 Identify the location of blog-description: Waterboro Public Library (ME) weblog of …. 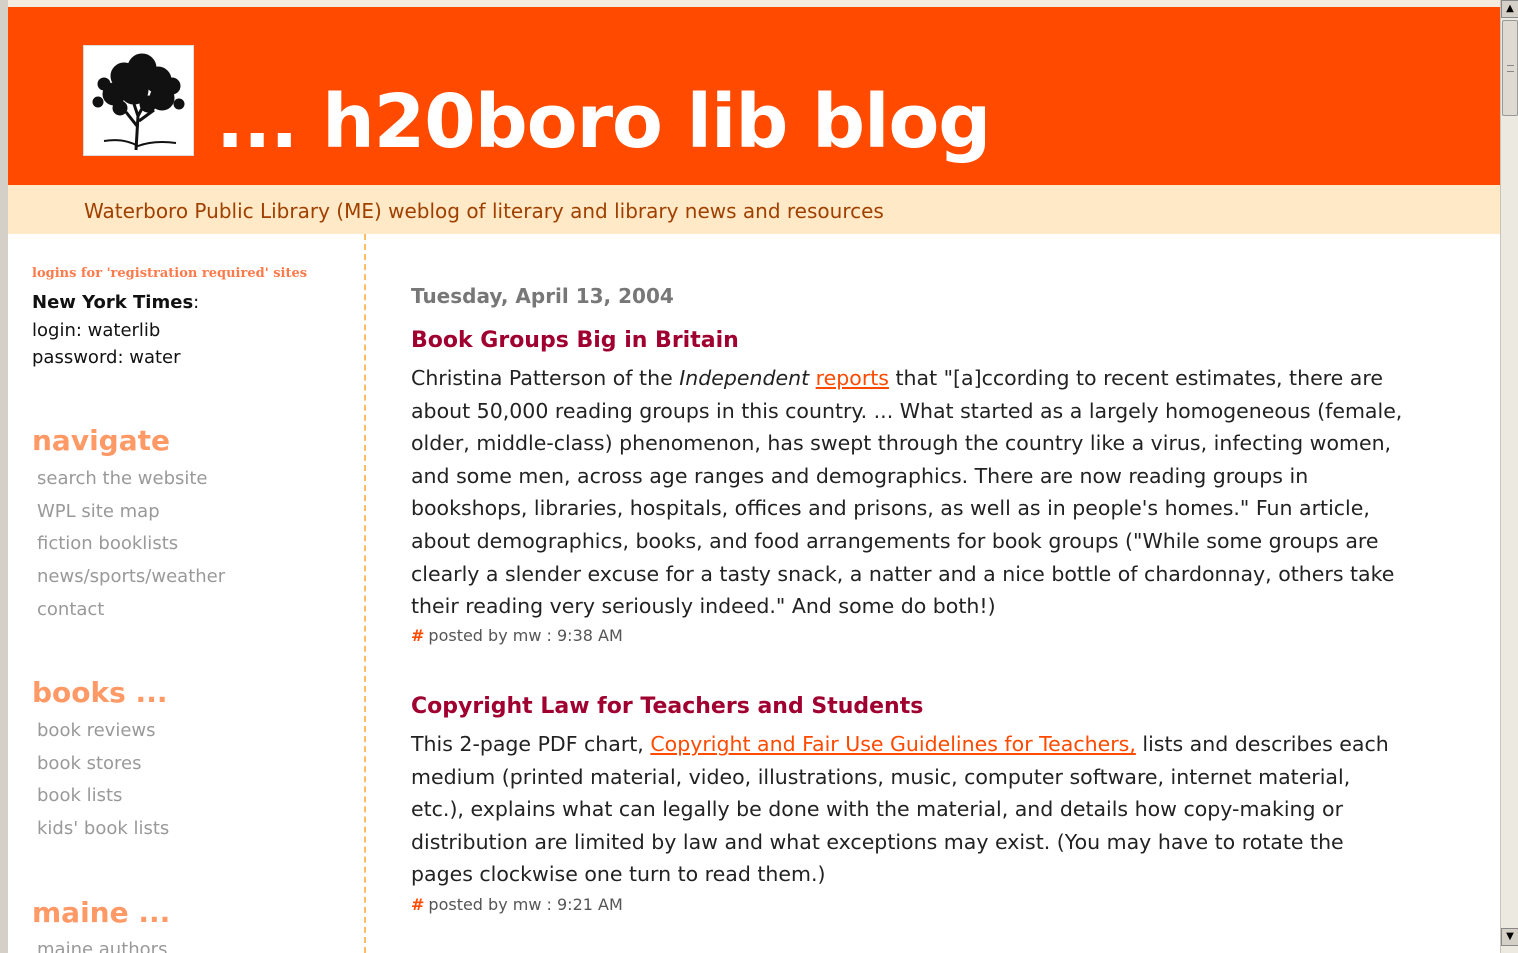
(484, 211).